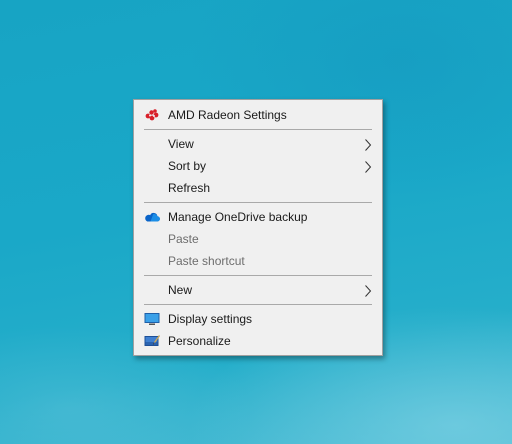  Describe the element at coordinates (152, 217) in the screenshot. I see `onedrive-cloud-icon` at that location.